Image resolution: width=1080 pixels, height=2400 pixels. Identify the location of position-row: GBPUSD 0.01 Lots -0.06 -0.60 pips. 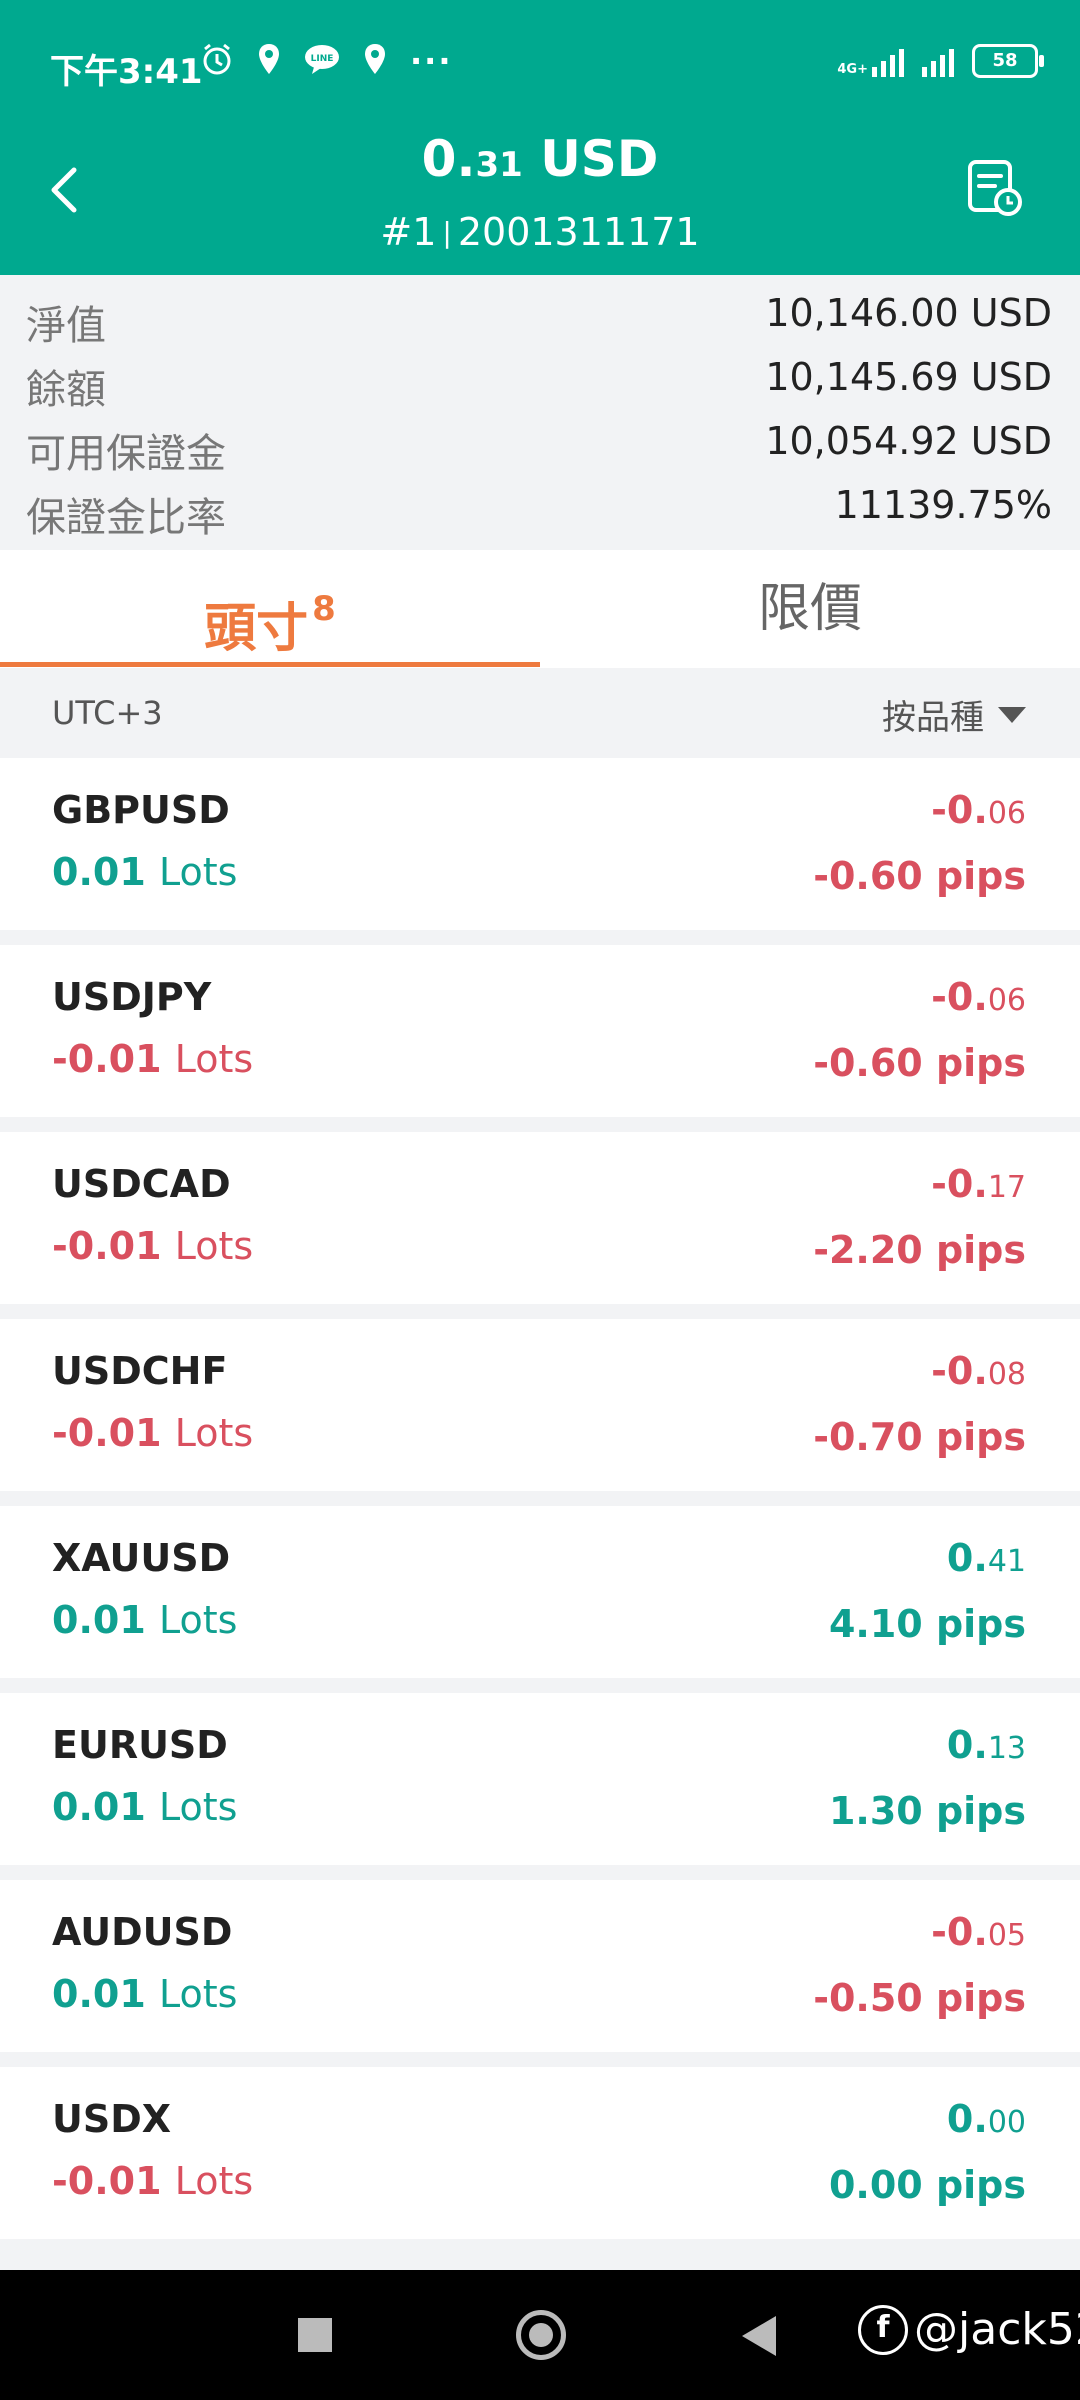
(540, 844).